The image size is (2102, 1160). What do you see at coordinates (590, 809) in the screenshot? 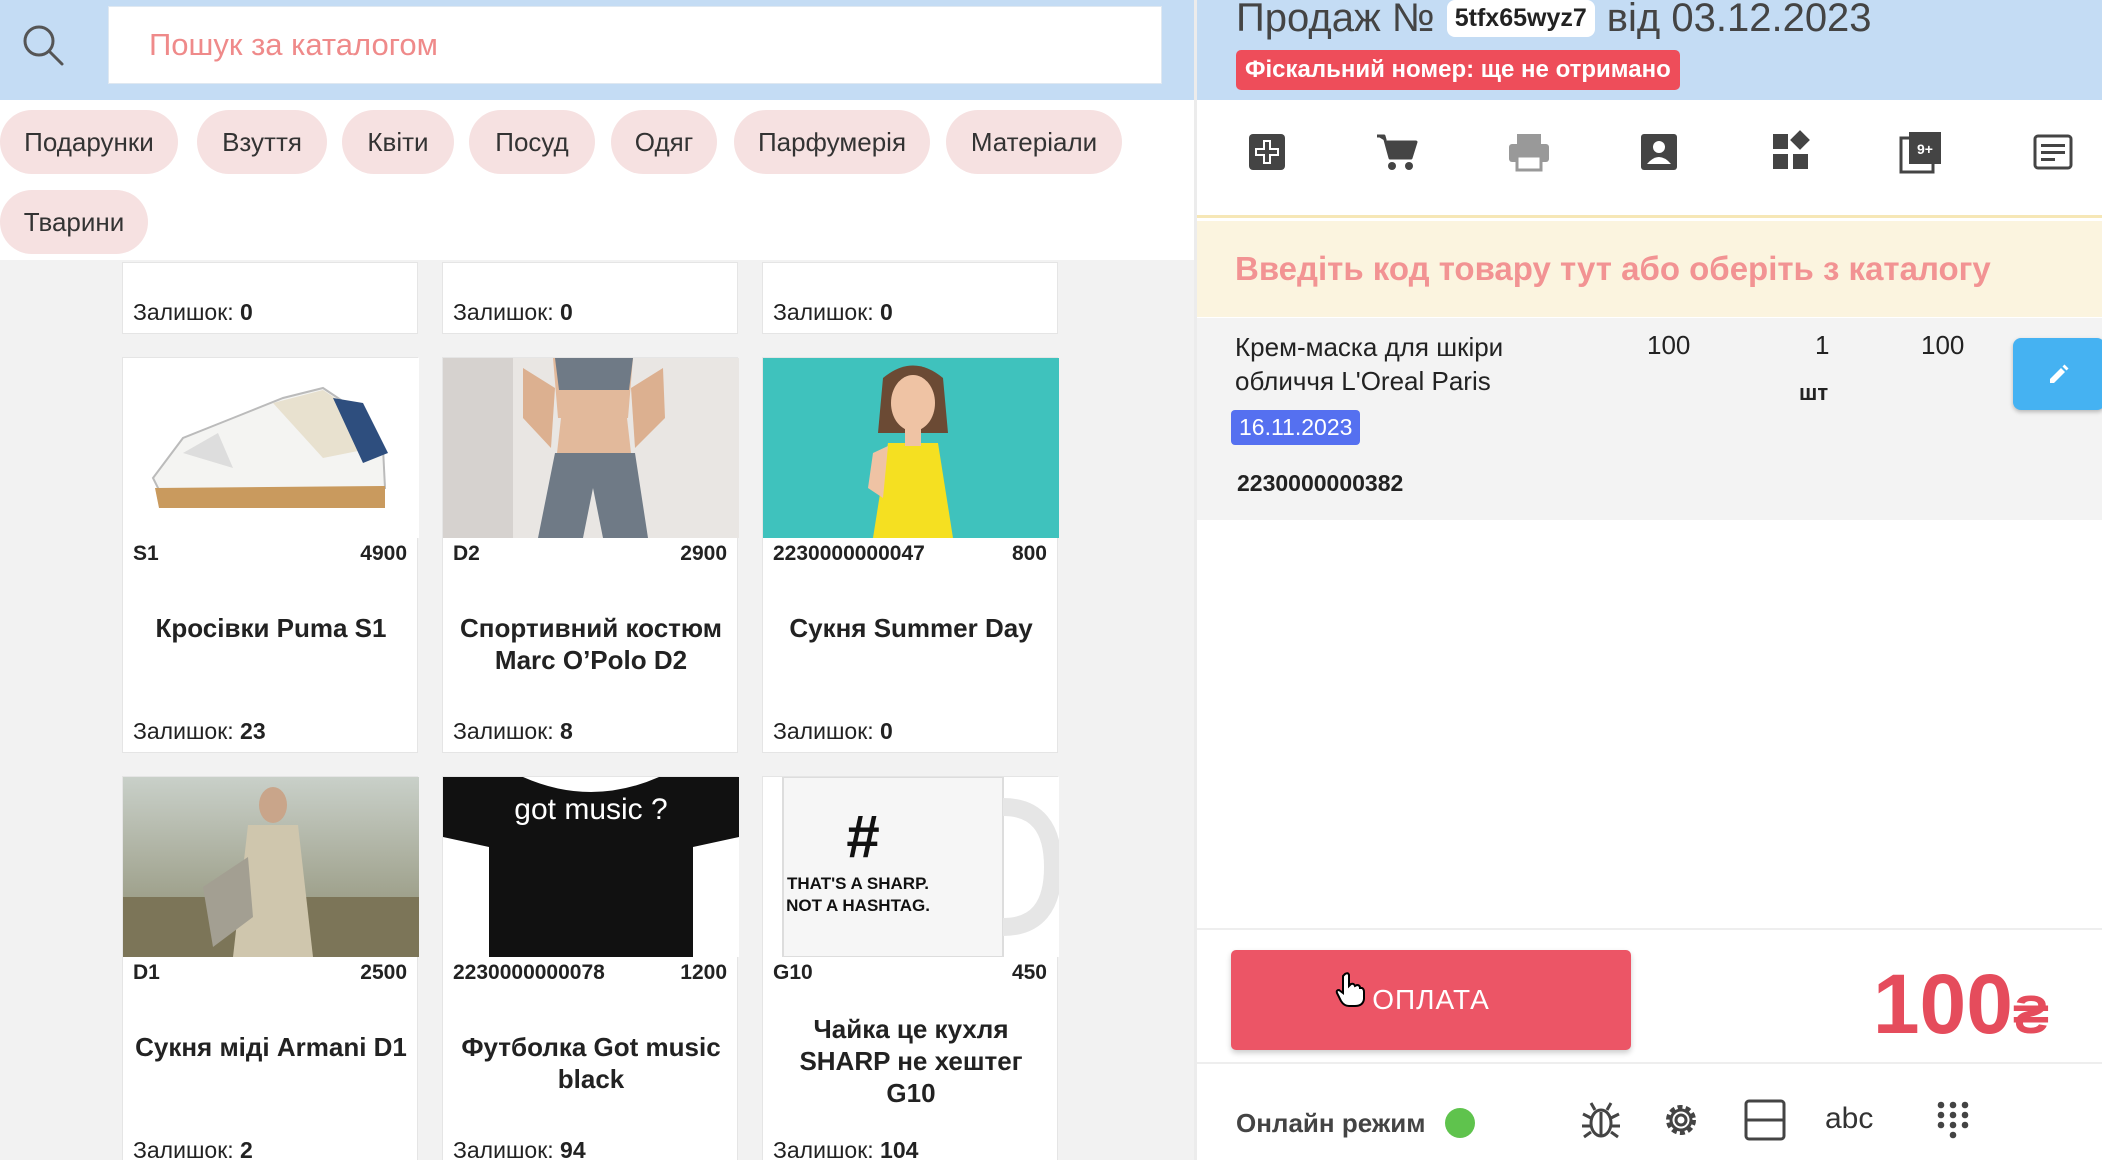
I see `tshirt-print: got music ?` at bounding box center [590, 809].